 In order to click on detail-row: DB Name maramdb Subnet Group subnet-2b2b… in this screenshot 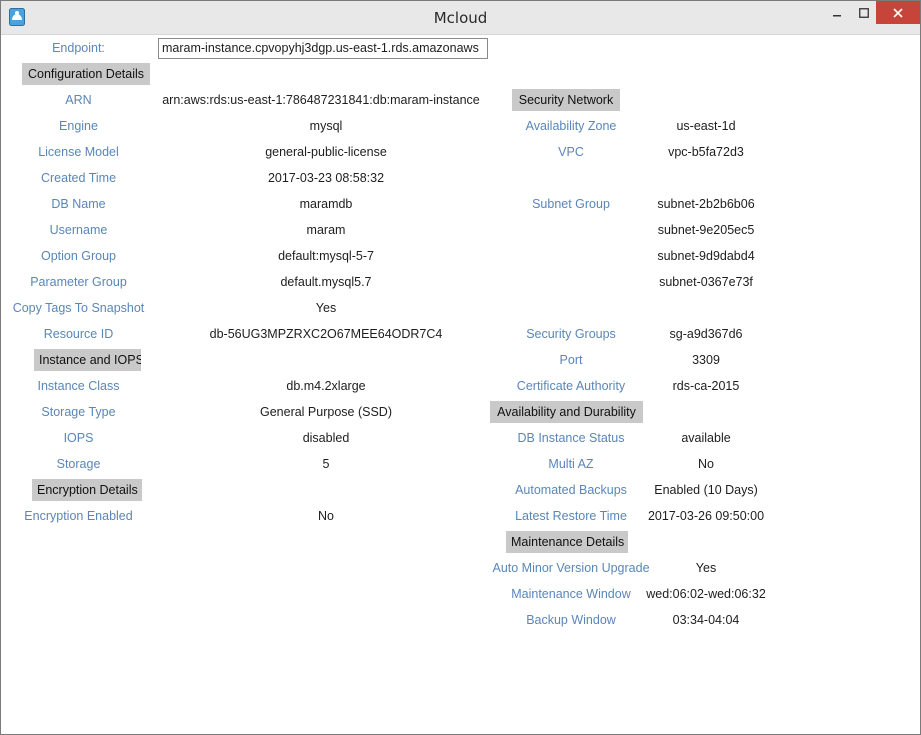, I will do `click(460, 204)`.